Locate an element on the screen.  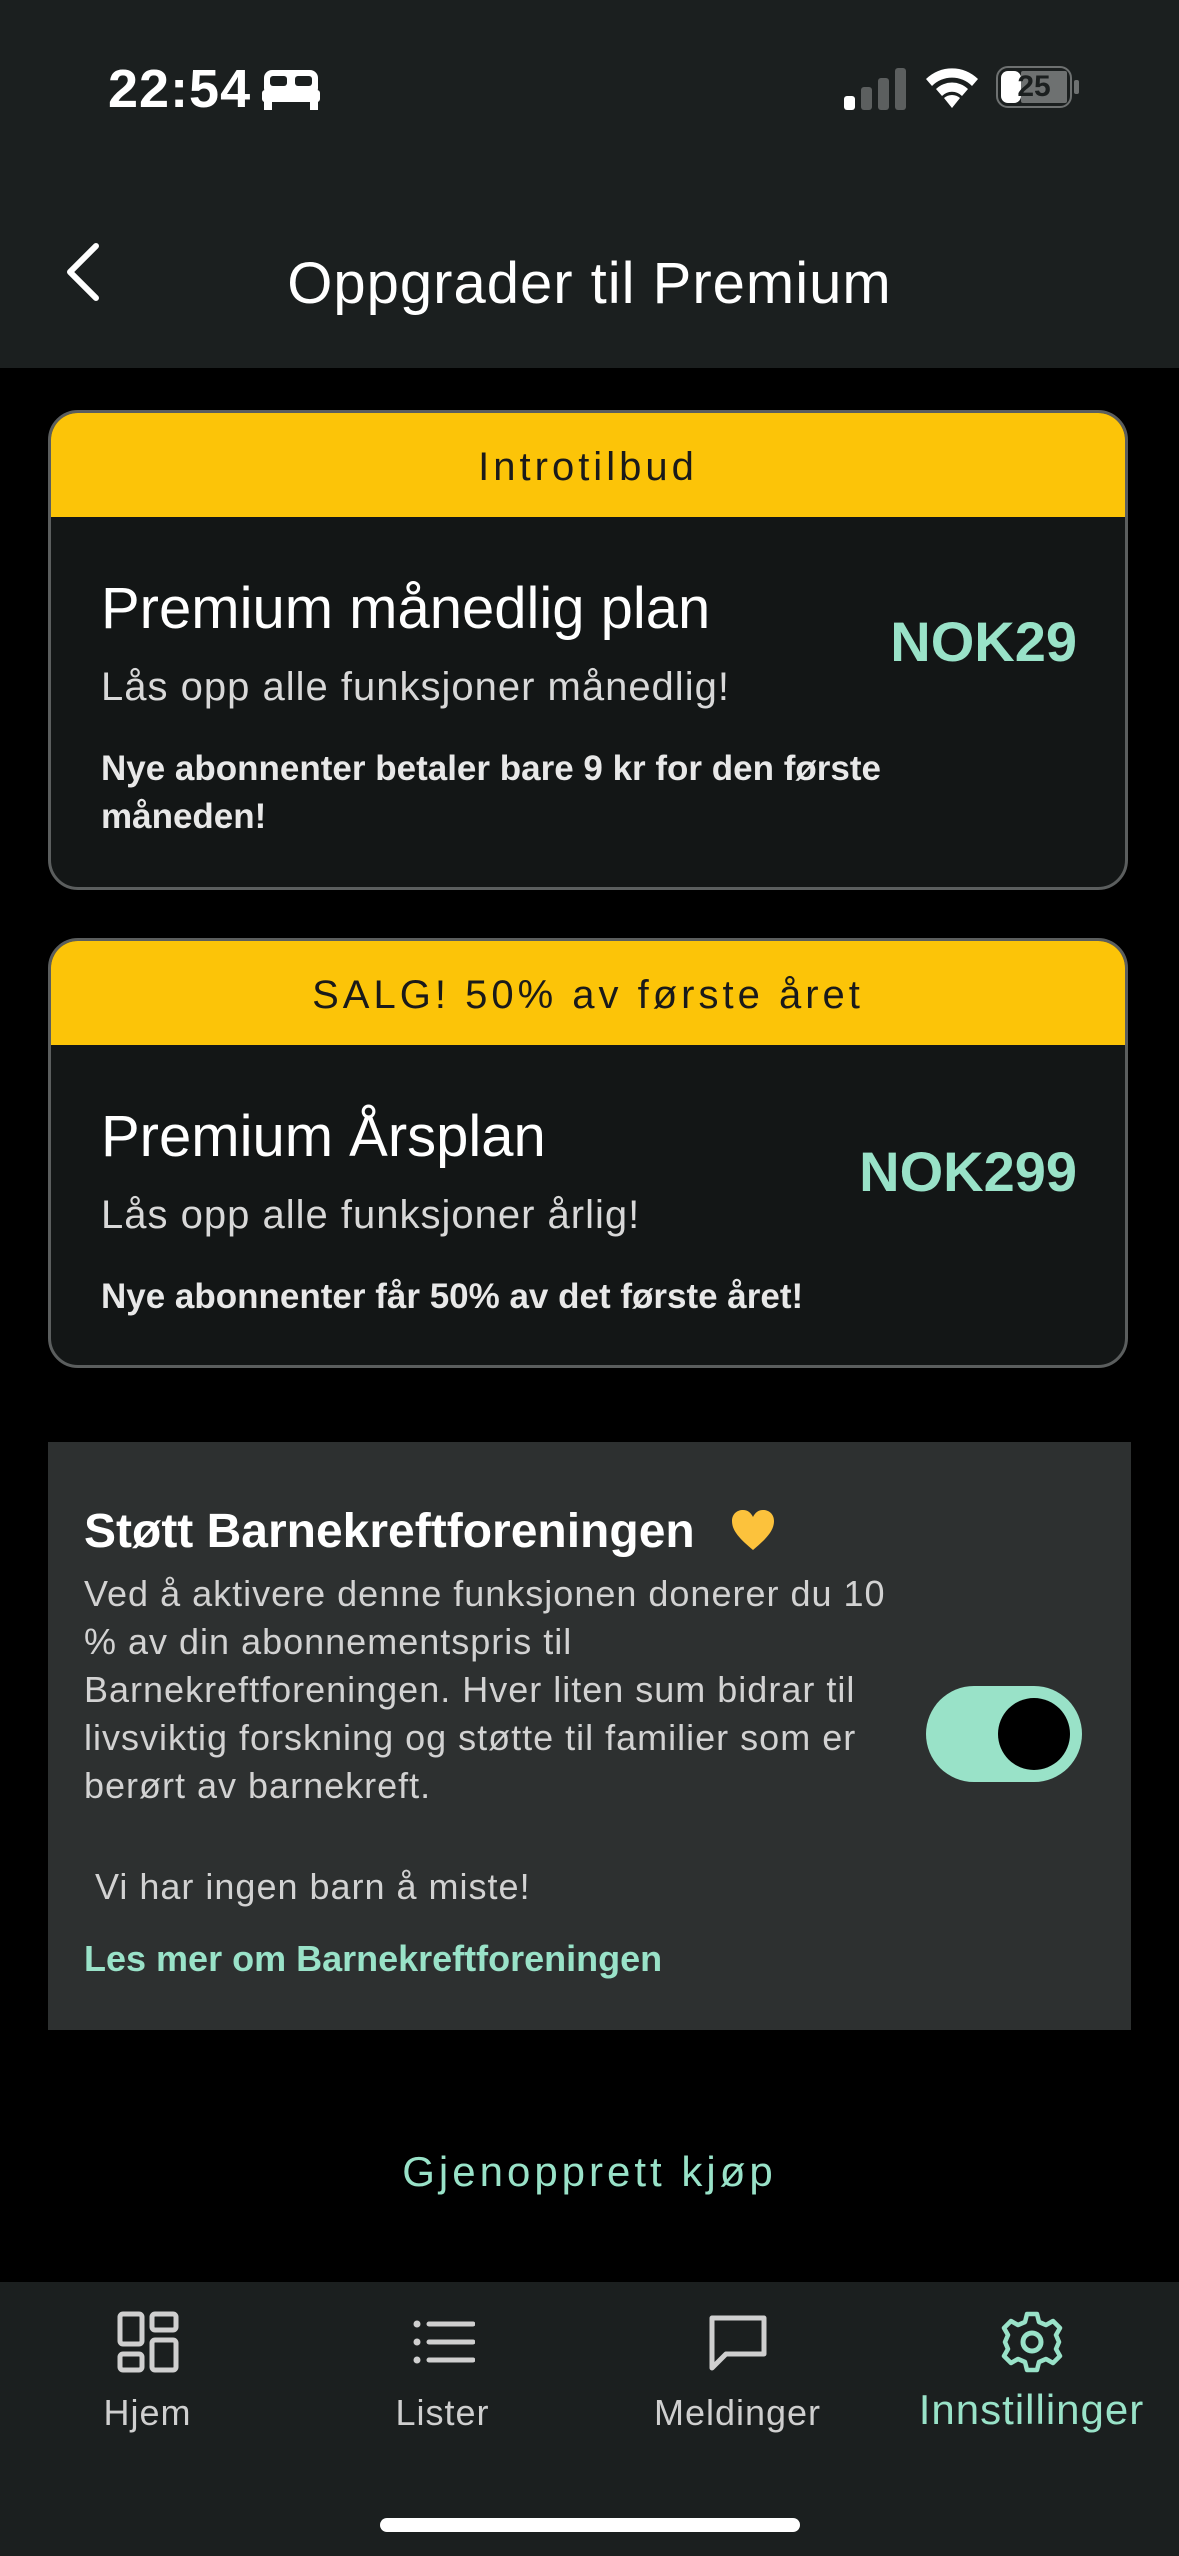
donate-title: Støtt Barnekreftforeningen is located at coordinates (389, 1531).